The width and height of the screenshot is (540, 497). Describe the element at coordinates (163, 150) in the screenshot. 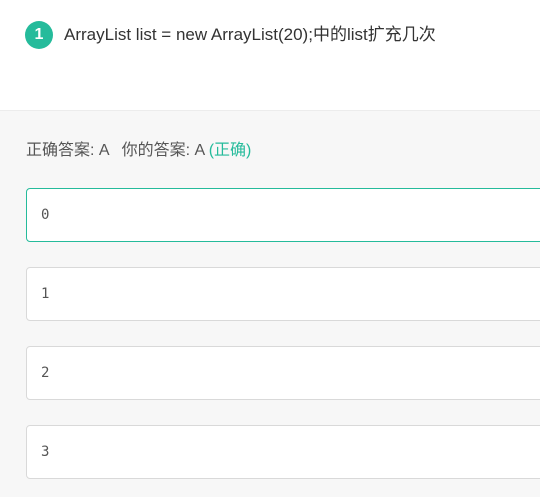

I see `your-answer-label: 你的答案: A` at that location.